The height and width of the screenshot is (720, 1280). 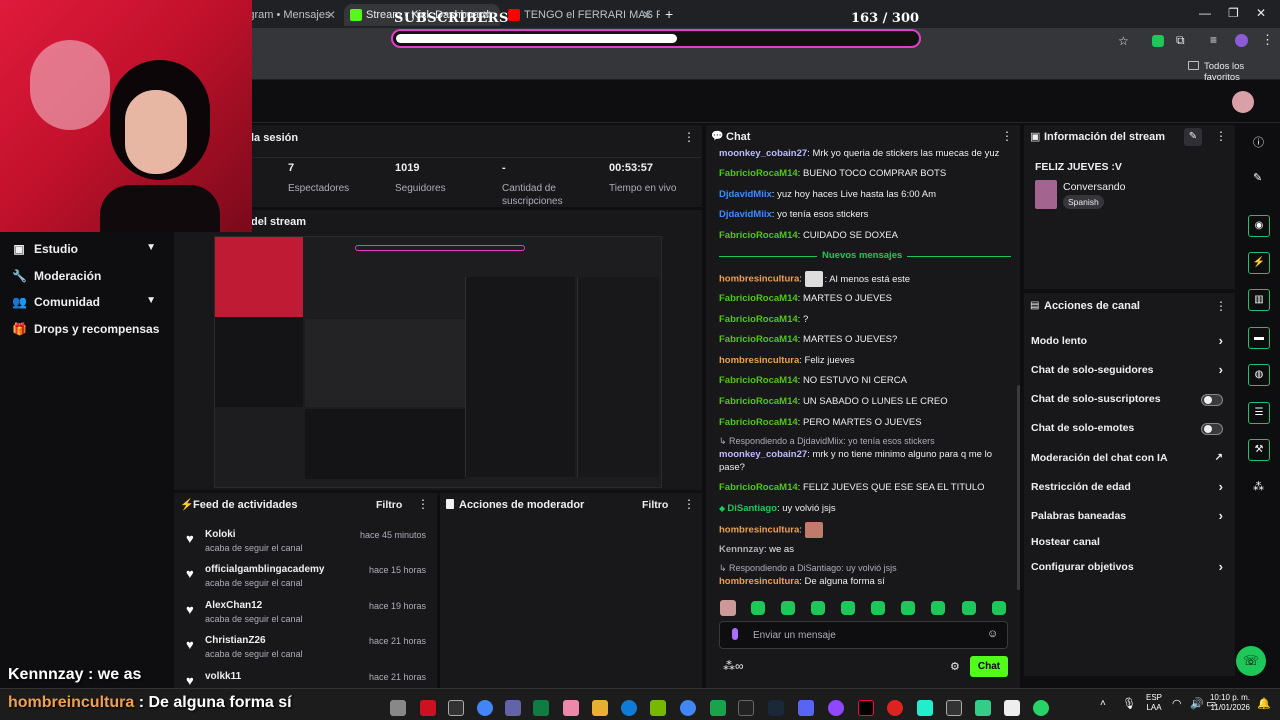 What do you see at coordinates (1131, 369) in the screenshot?
I see `followers-only-row: Chat de solo-seguidores ›` at bounding box center [1131, 369].